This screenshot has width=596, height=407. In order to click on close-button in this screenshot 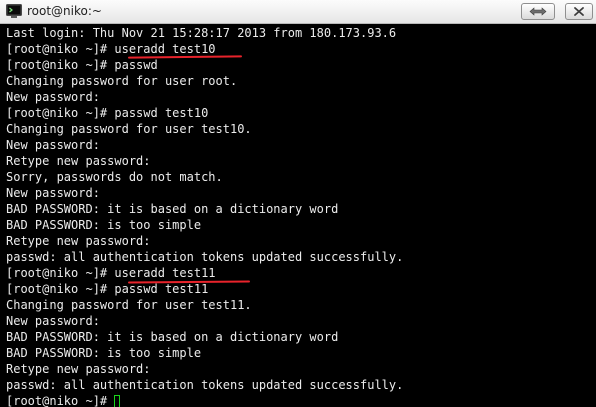, I will do `click(579, 11)`.